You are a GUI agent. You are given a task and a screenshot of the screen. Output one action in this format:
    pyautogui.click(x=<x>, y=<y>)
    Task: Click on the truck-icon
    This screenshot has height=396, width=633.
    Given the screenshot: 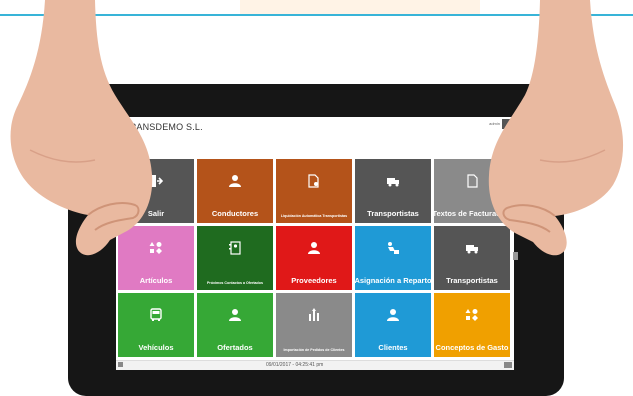 What is the action you would take?
    pyautogui.click(x=393, y=181)
    